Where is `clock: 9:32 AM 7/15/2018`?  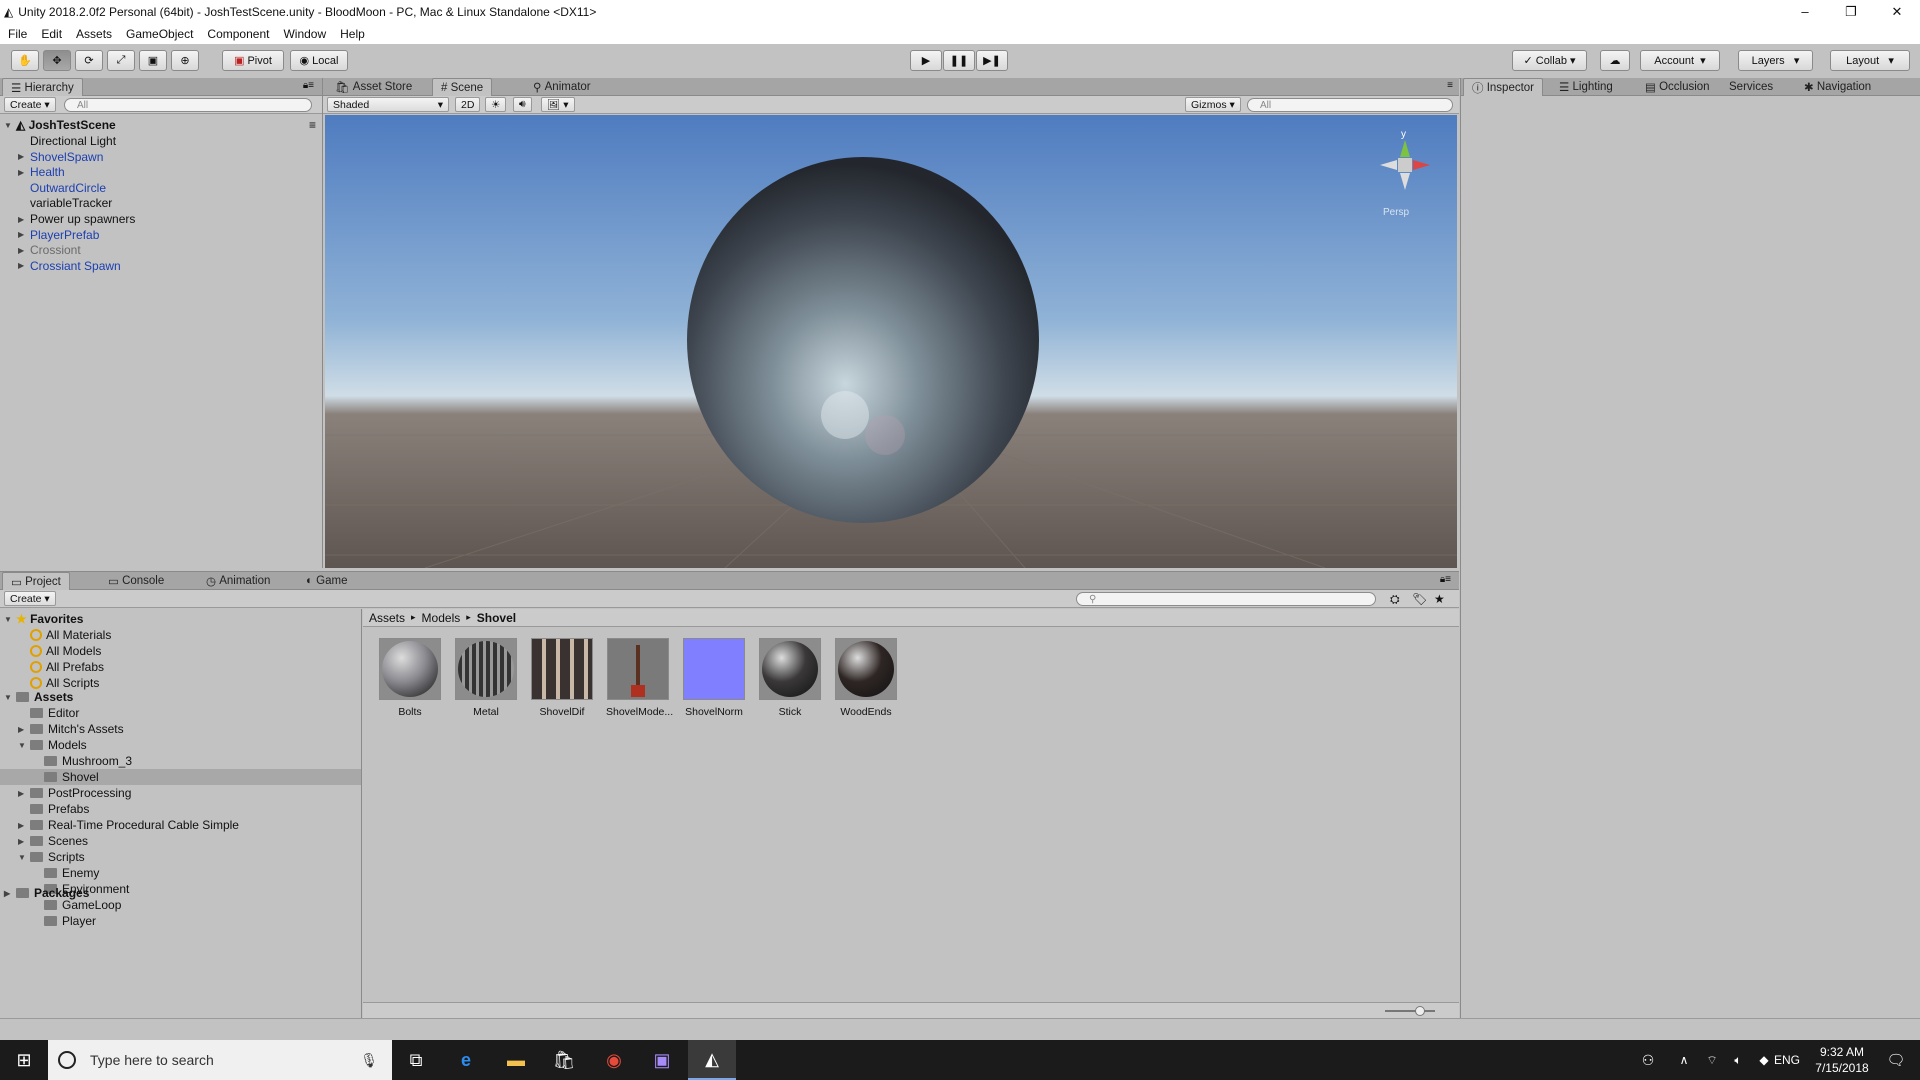 clock: 9:32 AM 7/15/2018 is located at coordinates (1842, 1060).